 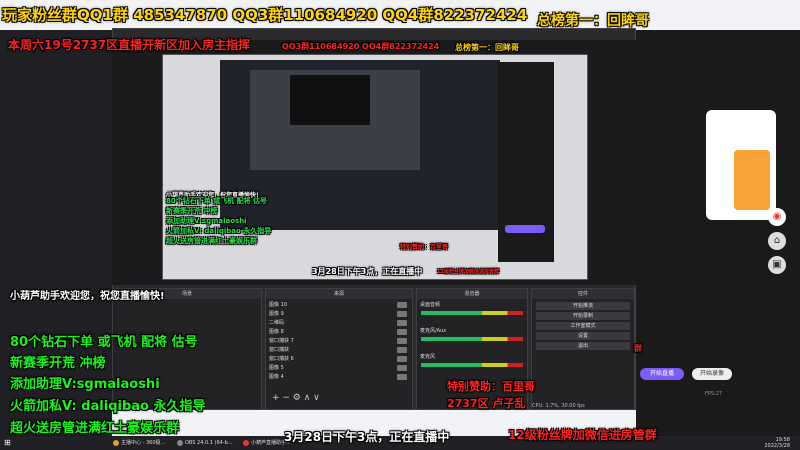 What do you see at coordinates (339, 341) in the screenshot?
I see `source-row: 窗口捕获 7` at bounding box center [339, 341].